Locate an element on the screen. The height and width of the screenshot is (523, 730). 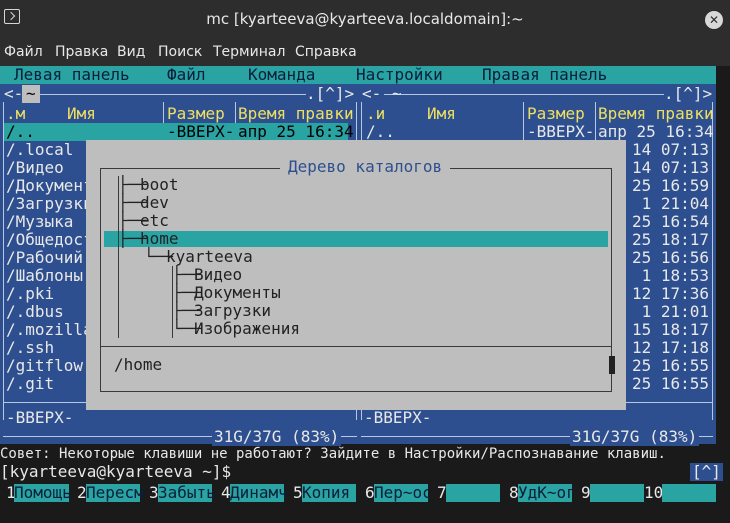
mc-menu-left-panel: Левая панель is located at coordinates (72, 75).